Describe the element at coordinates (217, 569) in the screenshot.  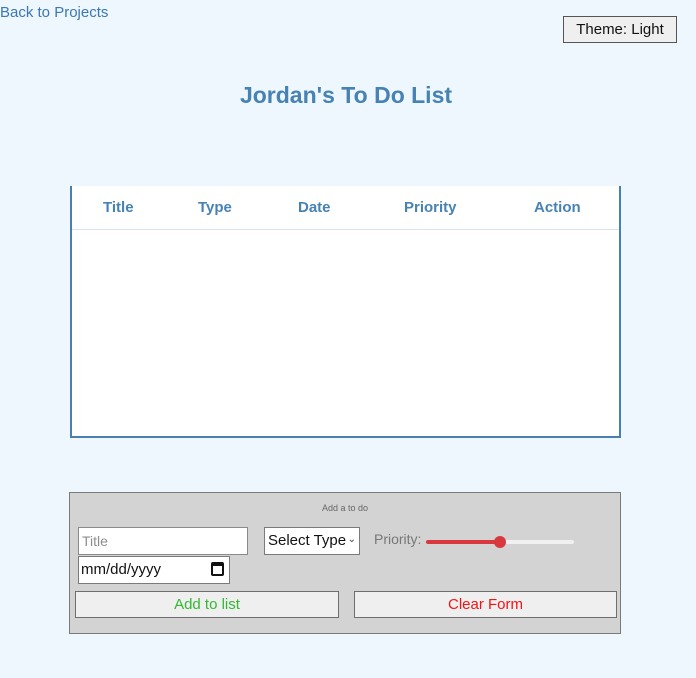
I see `calendar-icon` at that location.